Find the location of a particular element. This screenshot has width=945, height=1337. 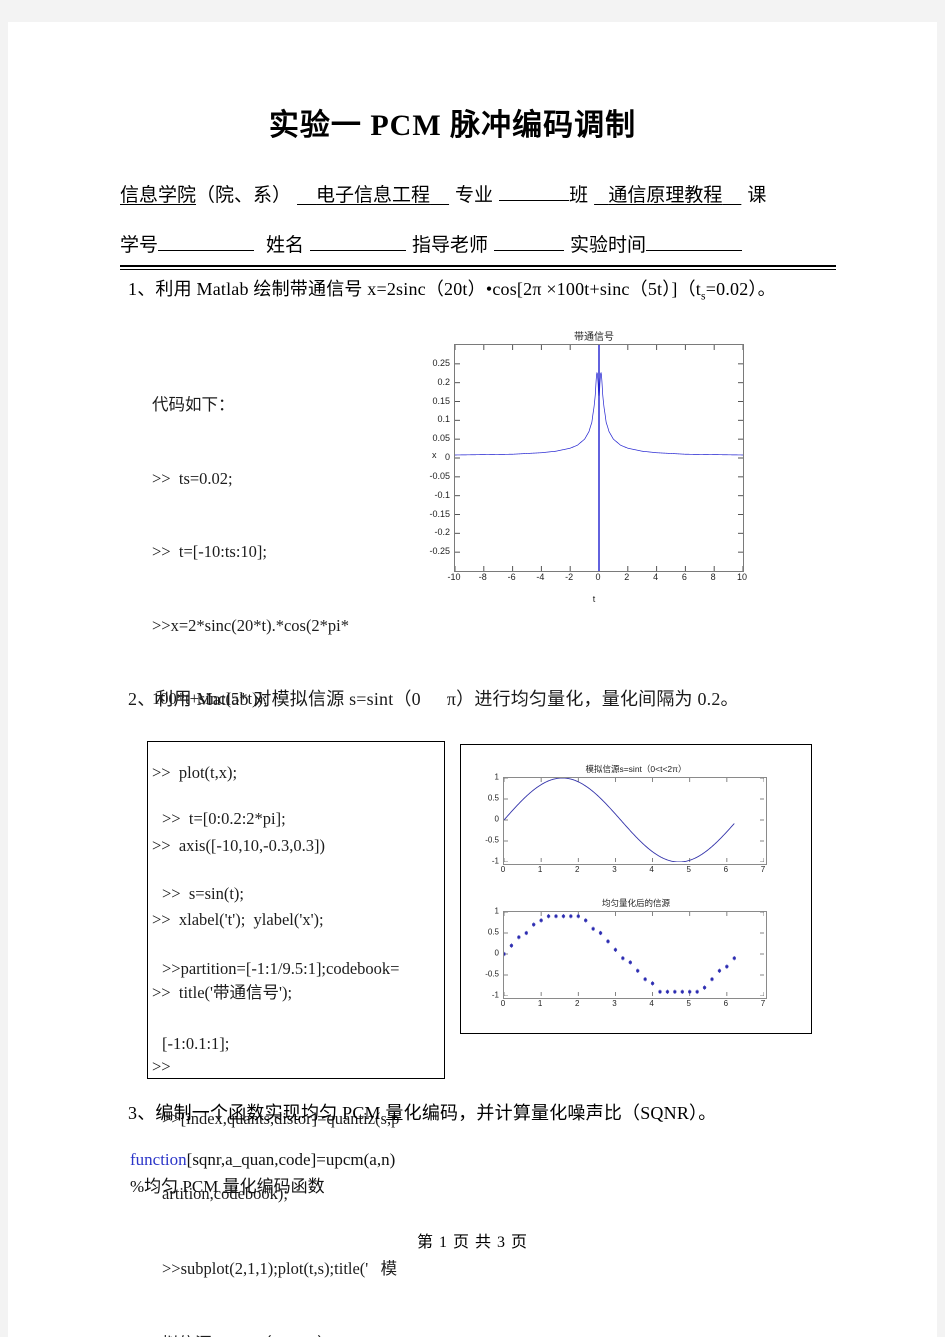

major-label: 专业 is located at coordinates (474, 195).